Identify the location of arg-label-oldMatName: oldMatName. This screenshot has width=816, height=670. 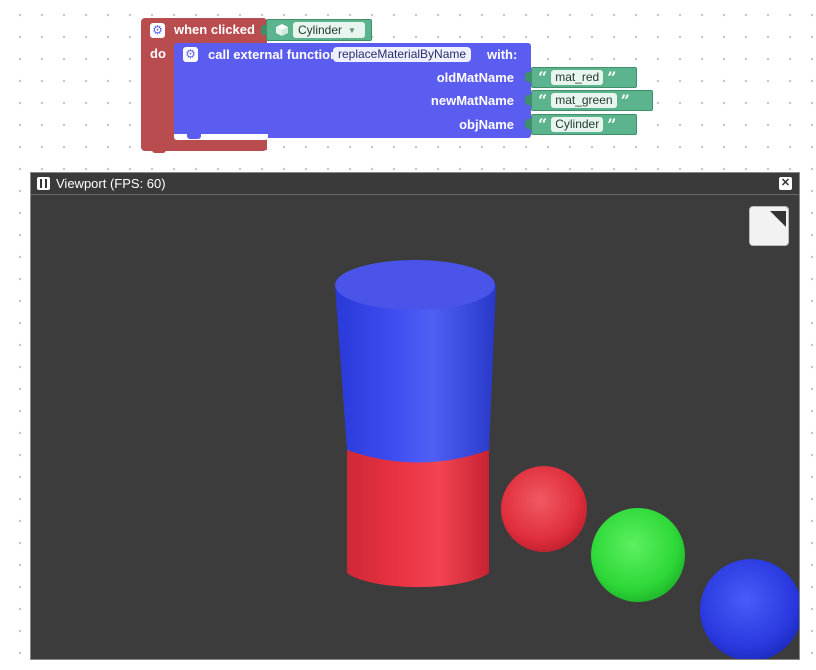
(475, 77).